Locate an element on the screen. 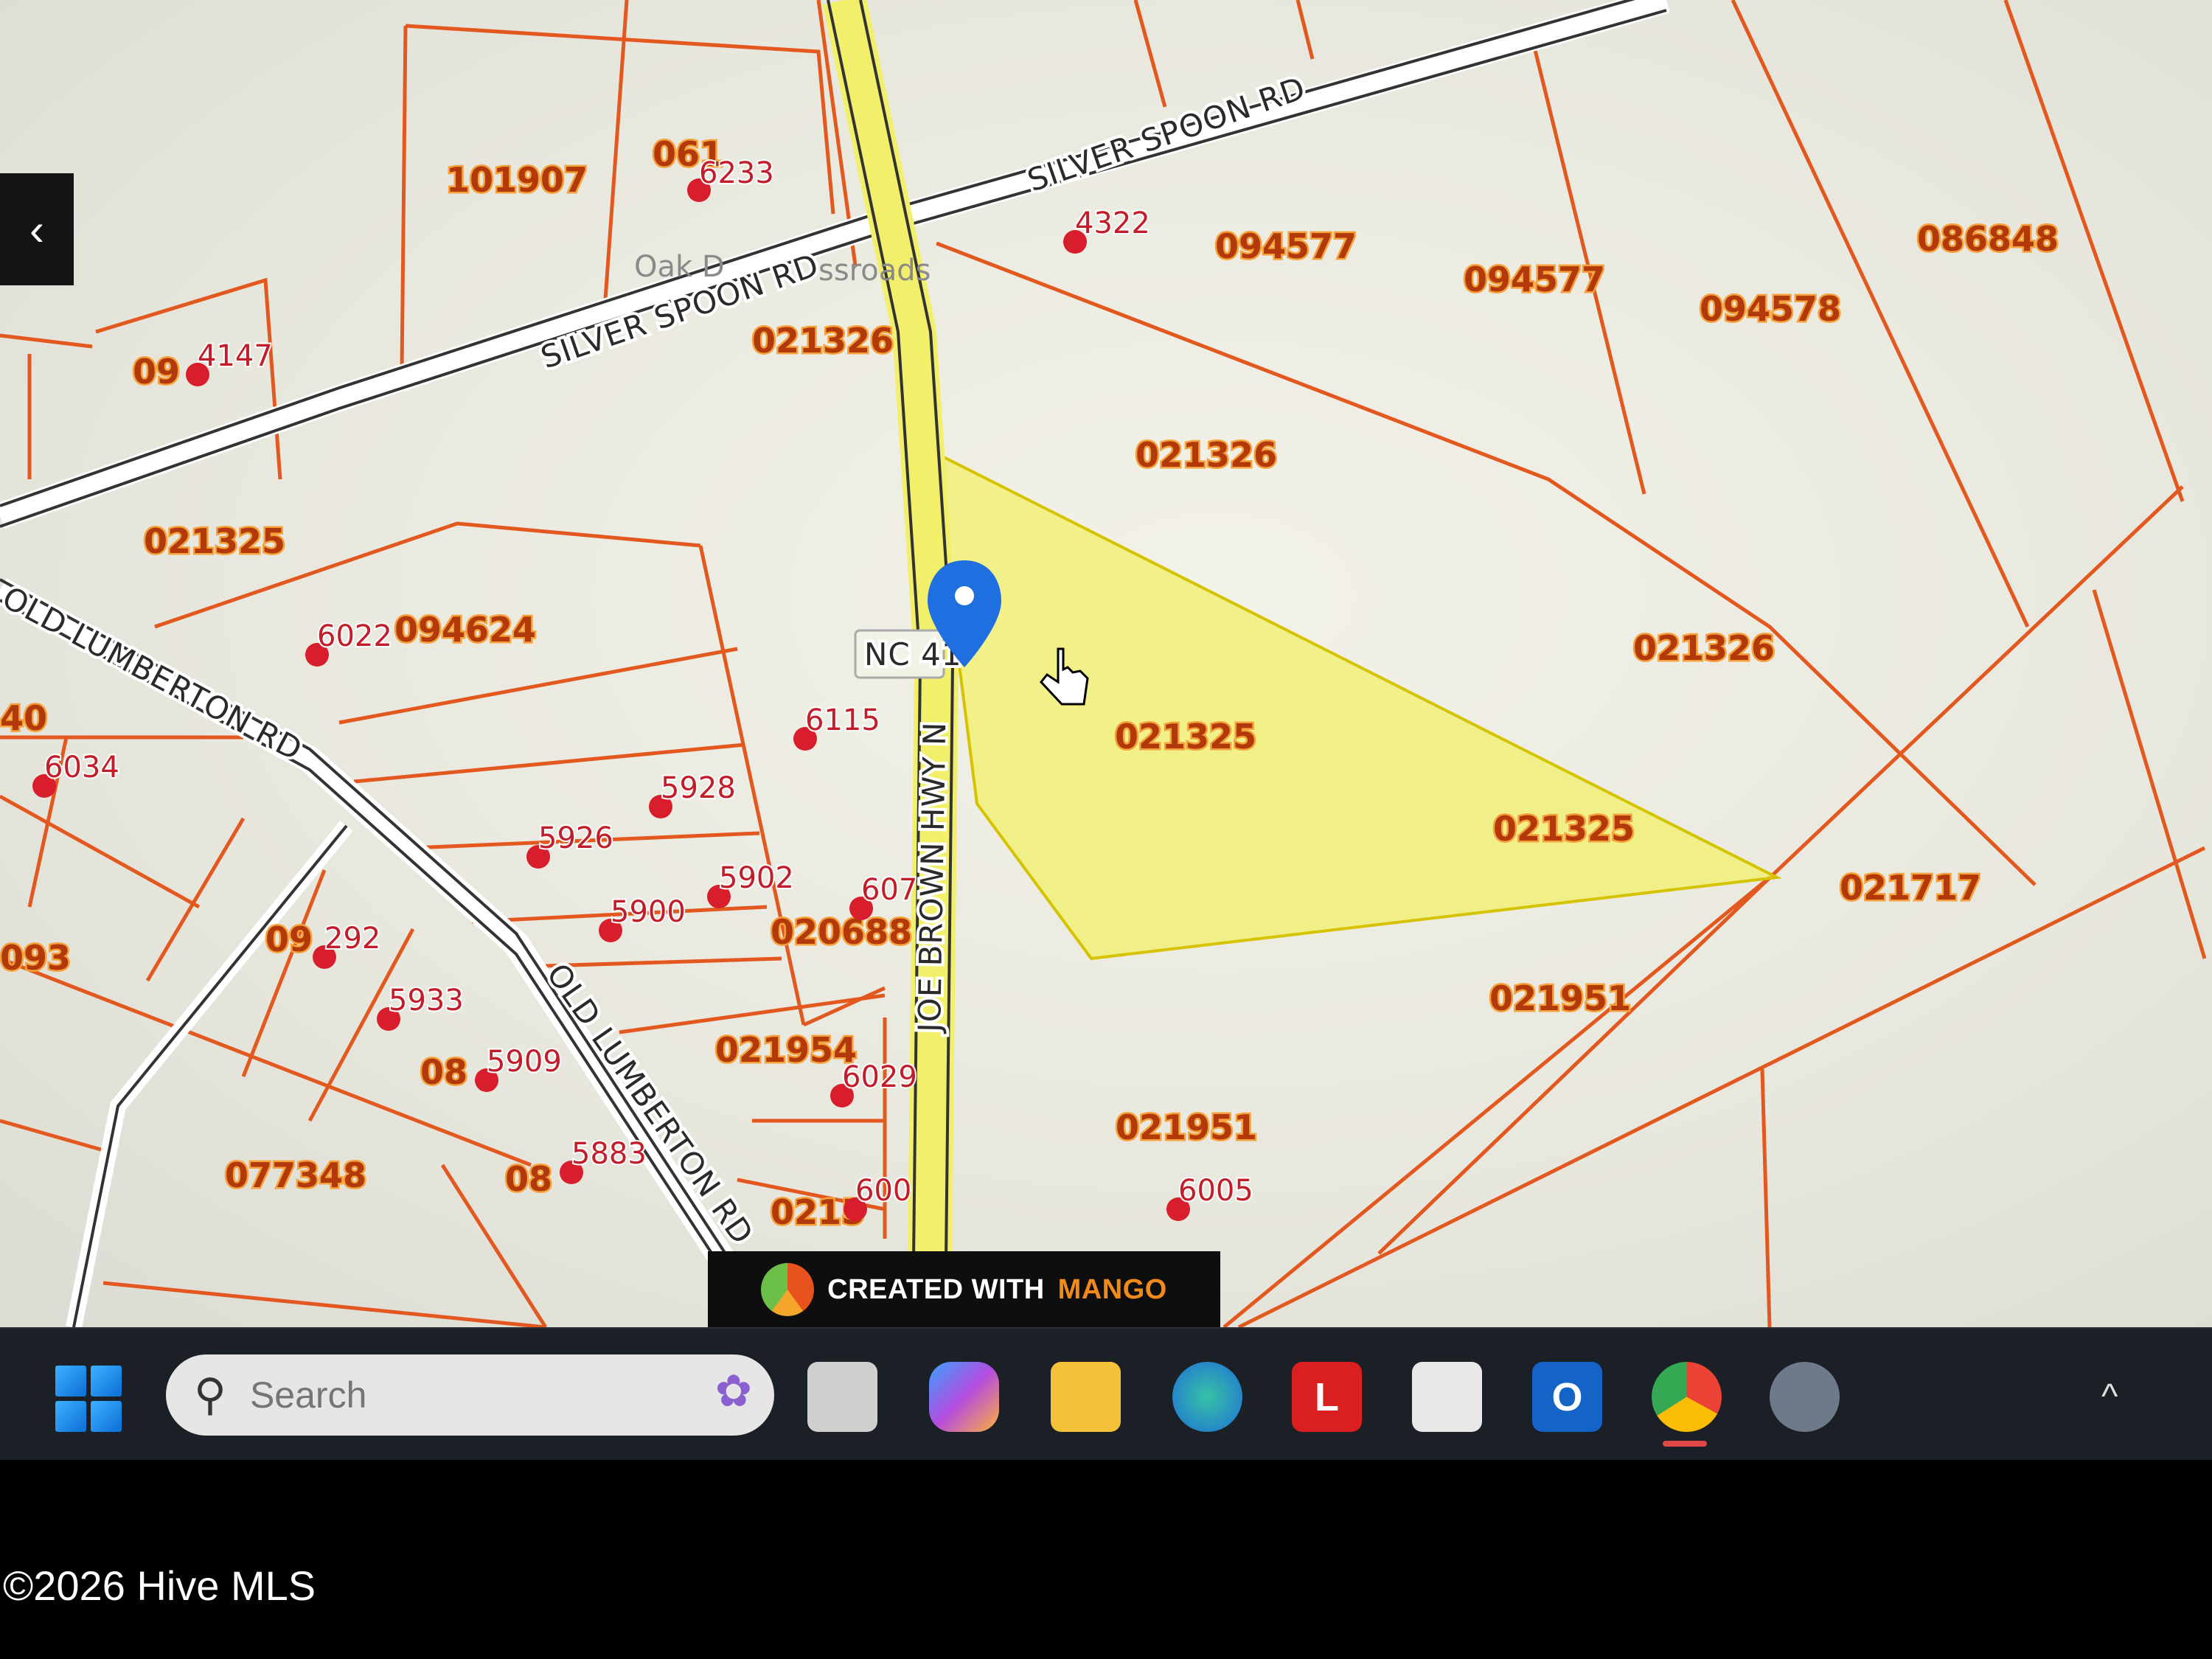 The image size is (2212, 1659). chrome-icon is located at coordinates (1687, 1397).